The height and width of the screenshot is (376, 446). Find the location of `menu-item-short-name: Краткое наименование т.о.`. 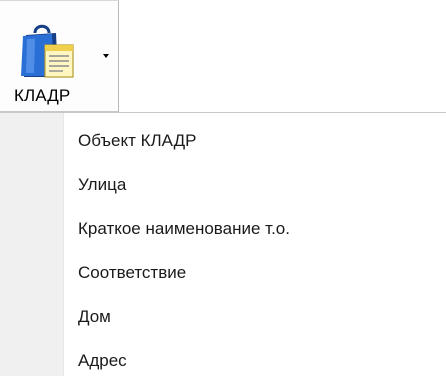

menu-item-short-name: Краткое наименование т.о. is located at coordinates (254, 229).